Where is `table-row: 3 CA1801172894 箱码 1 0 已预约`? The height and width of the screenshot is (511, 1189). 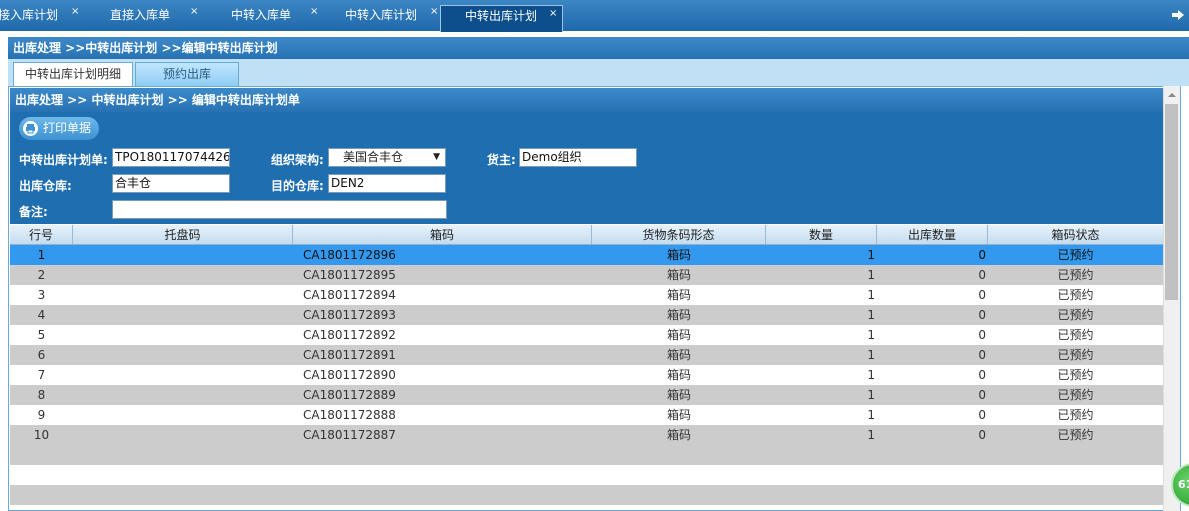
table-row: 3 CA1801172894 箱码 1 0 已预约 is located at coordinates (586, 295).